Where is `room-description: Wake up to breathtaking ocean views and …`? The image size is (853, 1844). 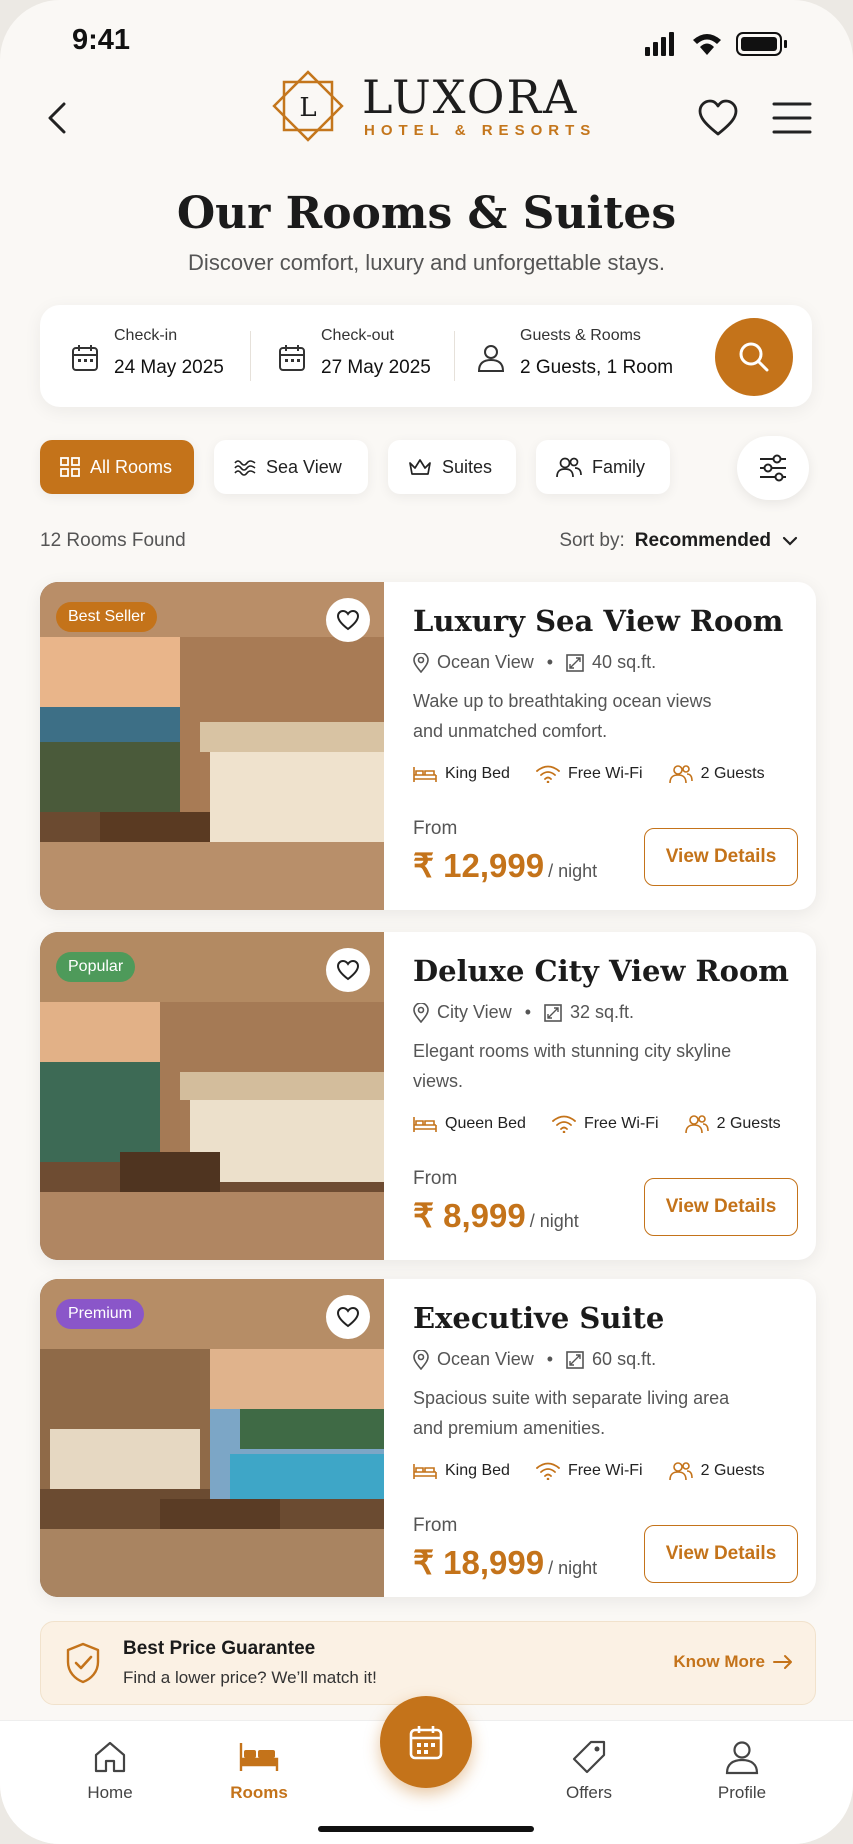 room-description: Wake up to breathtaking ocean views and … is located at coordinates (562, 716).